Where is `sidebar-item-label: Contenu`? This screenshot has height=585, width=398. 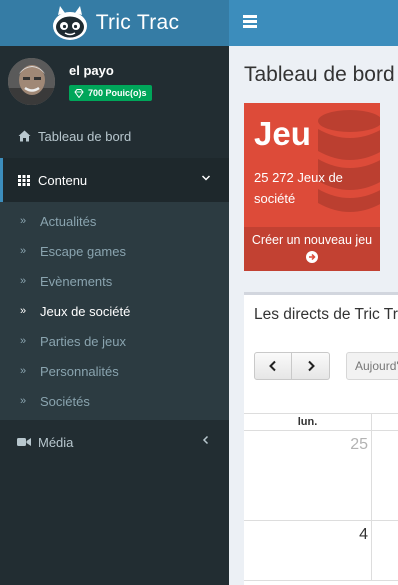 sidebar-item-label: Contenu is located at coordinates (63, 180).